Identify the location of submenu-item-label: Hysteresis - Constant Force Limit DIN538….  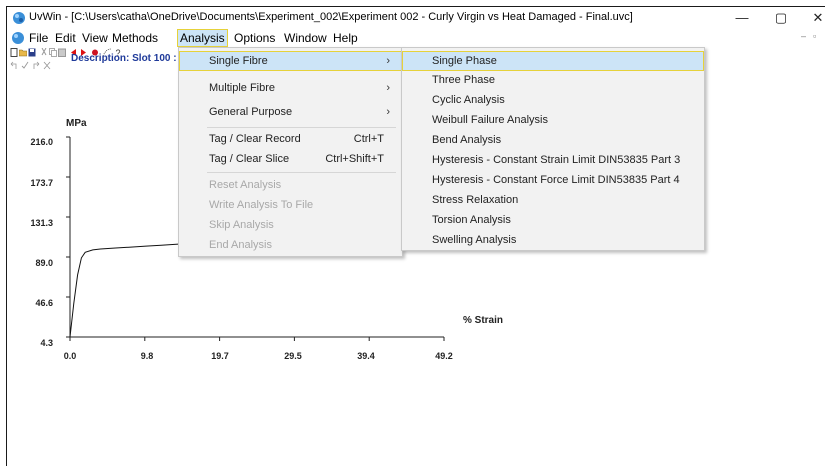
(556, 180).